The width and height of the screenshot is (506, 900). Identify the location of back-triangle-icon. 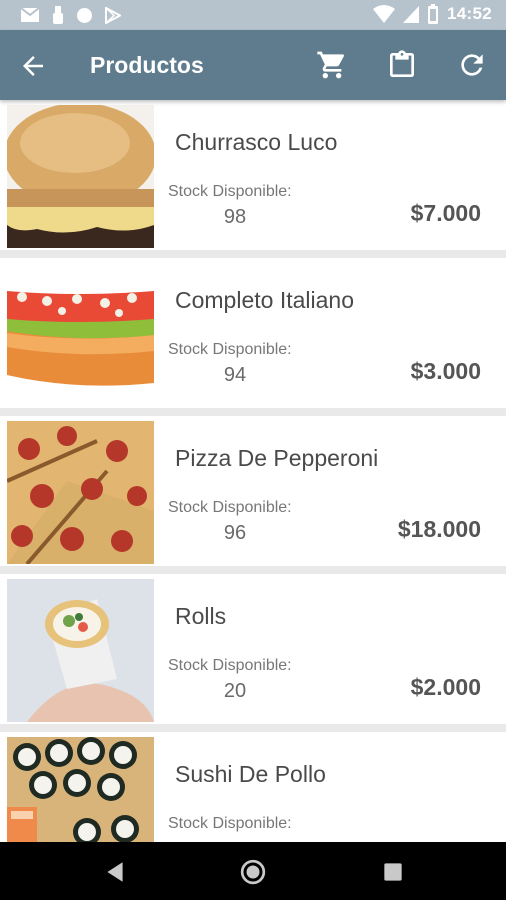
(115, 872).